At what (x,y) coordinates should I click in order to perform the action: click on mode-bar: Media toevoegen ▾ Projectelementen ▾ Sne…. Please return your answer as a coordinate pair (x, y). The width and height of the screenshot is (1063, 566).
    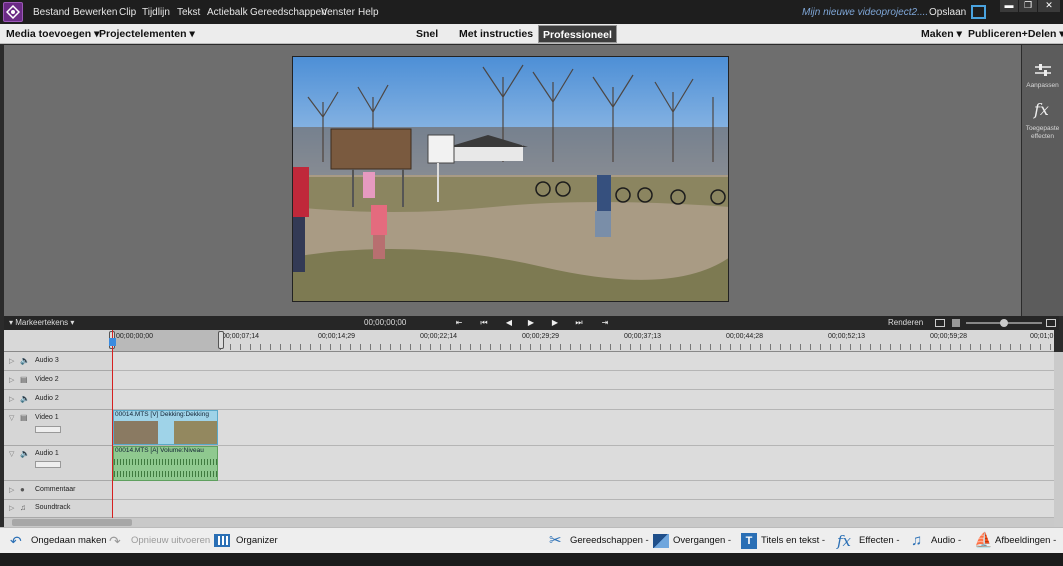
    Looking at the image, I should click on (531, 34).